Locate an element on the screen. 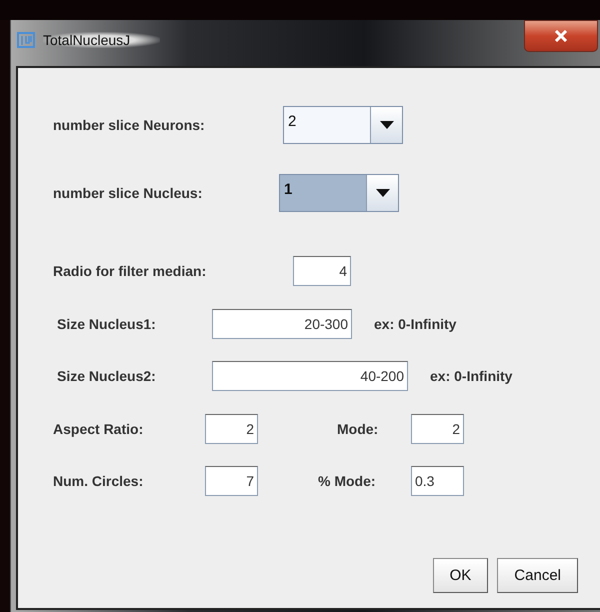 This screenshot has height=612, width=600. dropdown: 2 is located at coordinates (343, 125).